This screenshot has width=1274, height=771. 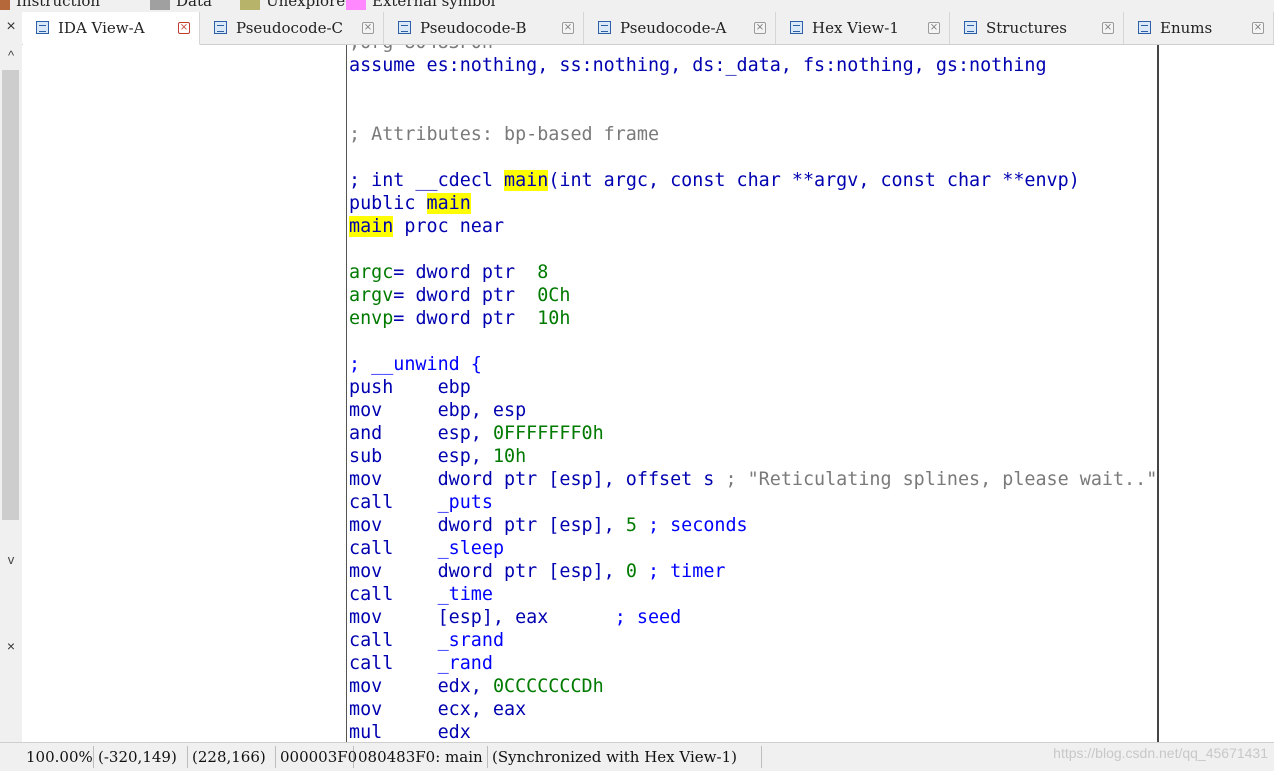 What do you see at coordinates (473, 28) in the screenshot?
I see `tab-label: Pseudocode-B` at bounding box center [473, 28].